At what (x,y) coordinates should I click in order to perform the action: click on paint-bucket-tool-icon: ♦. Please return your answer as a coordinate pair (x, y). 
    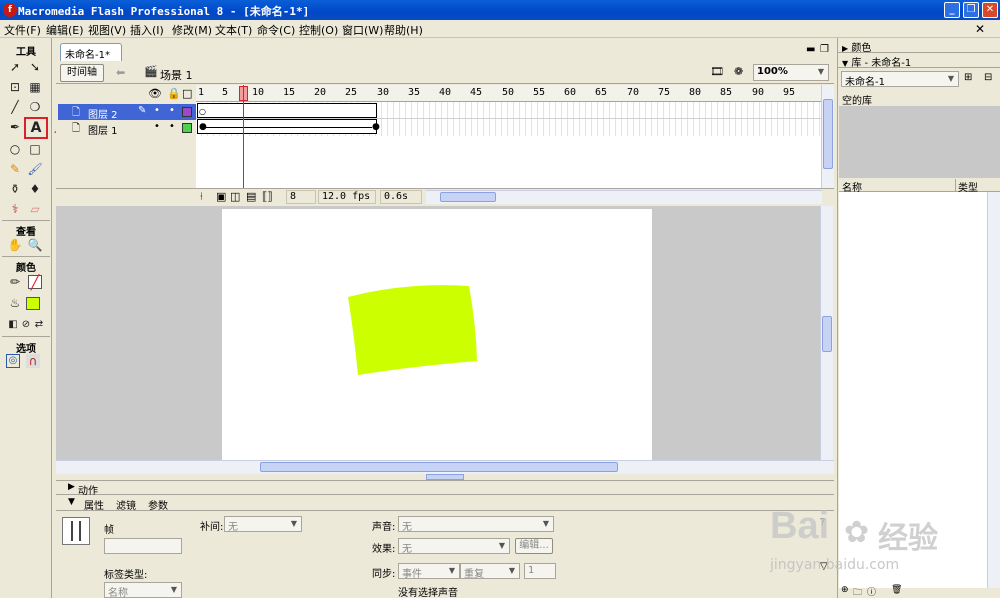
    Looking at the image, I should click on (35, 189).